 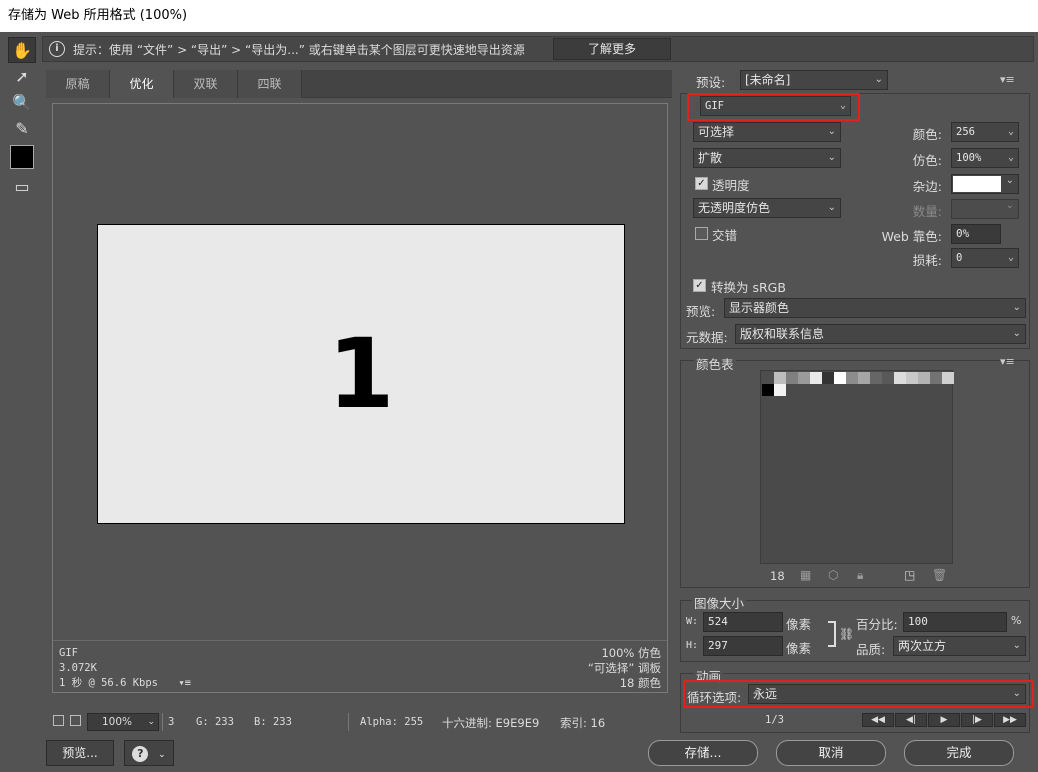 What do you see at coordinates (909, 575) in the screenshot?
I see `new-color-icon: ◳` at bounding box center [909, 575].